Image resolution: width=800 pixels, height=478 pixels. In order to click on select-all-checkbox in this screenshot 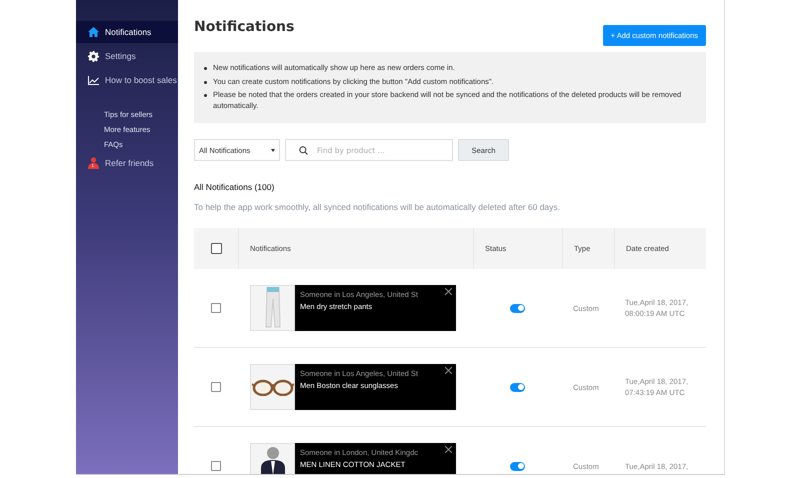, I will do `click(216, 248)`.